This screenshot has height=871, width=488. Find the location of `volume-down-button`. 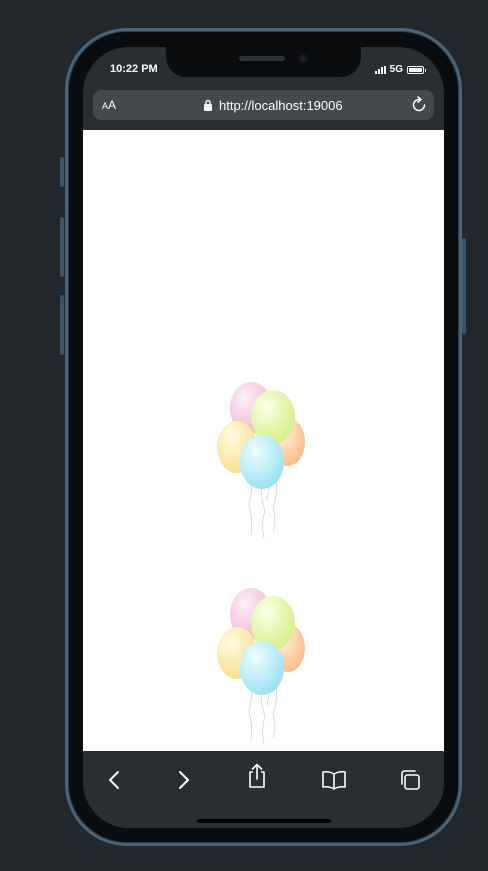

volume-down-button is located at coordinates (62, 325).